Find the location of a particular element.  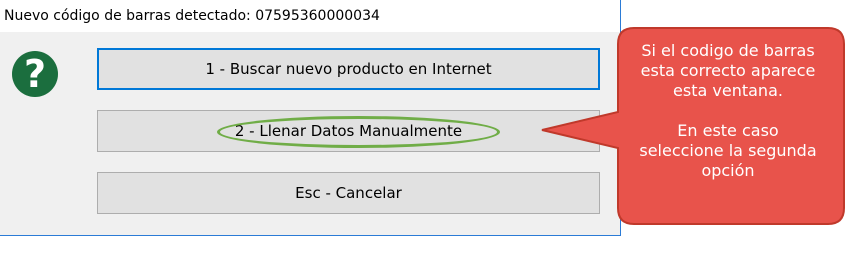

callout-line: seleccione la segunda is located at coordinates (728, 150).